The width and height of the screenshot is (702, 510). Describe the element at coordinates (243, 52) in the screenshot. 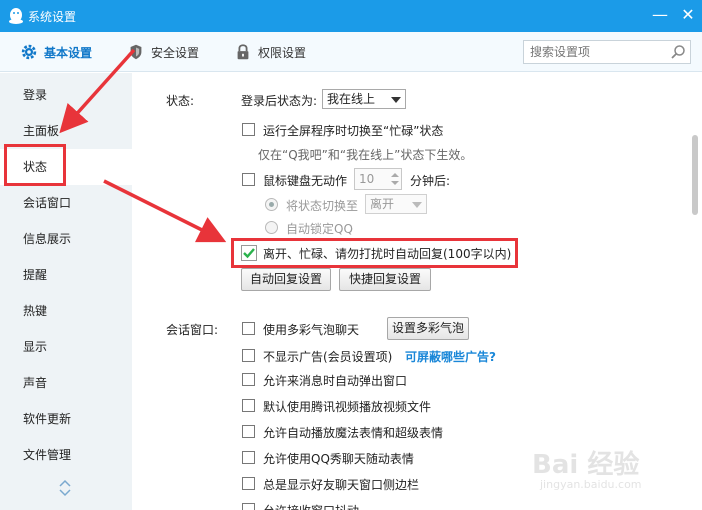

I see `lock-icon` at that location.